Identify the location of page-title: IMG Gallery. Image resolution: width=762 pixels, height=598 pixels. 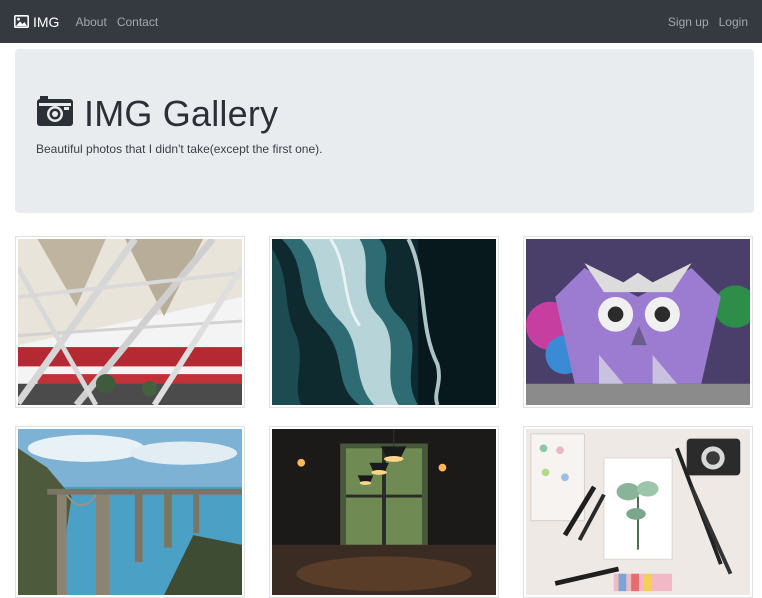
(181, 113).